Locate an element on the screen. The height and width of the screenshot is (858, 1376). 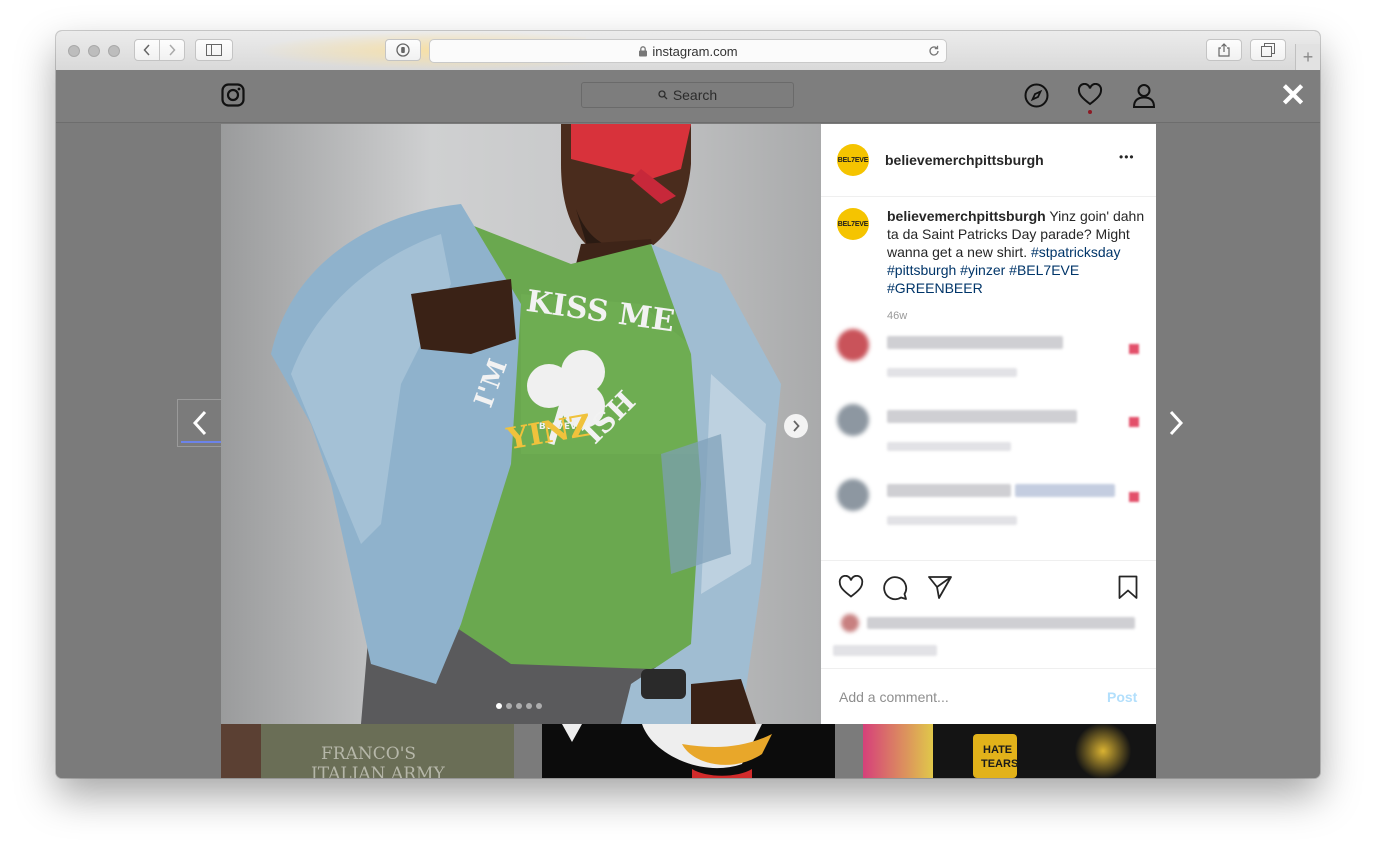
likes-text-redacted is located at coordinates (1001, 623).